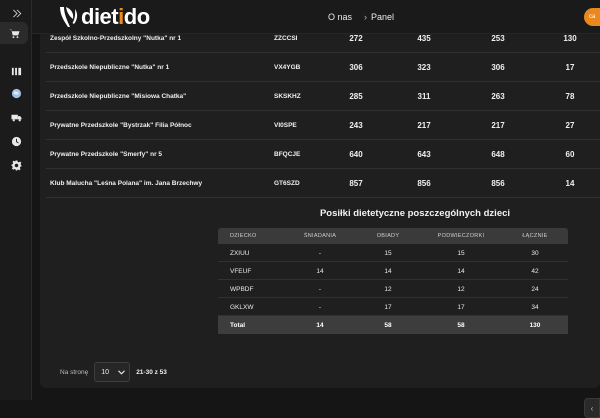 Image resolution: width=600 pixels, height=418 pixels. What do you see at coordinates (570, 96) in the screenshot?
I see `cell-value: 78` at bounding box center [570, 96].